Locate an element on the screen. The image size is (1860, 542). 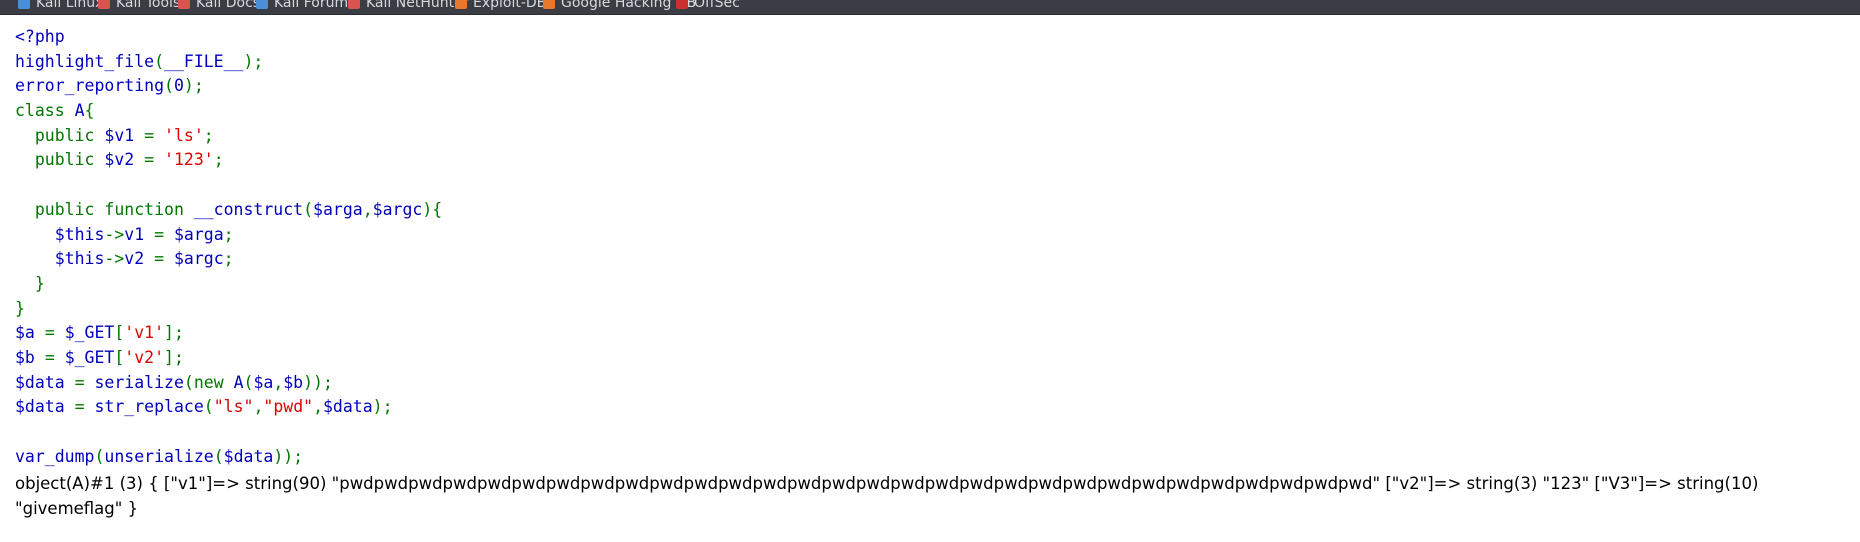
bookmark-exploit-db: Exploit-DB is located at coordinates (500, 6).